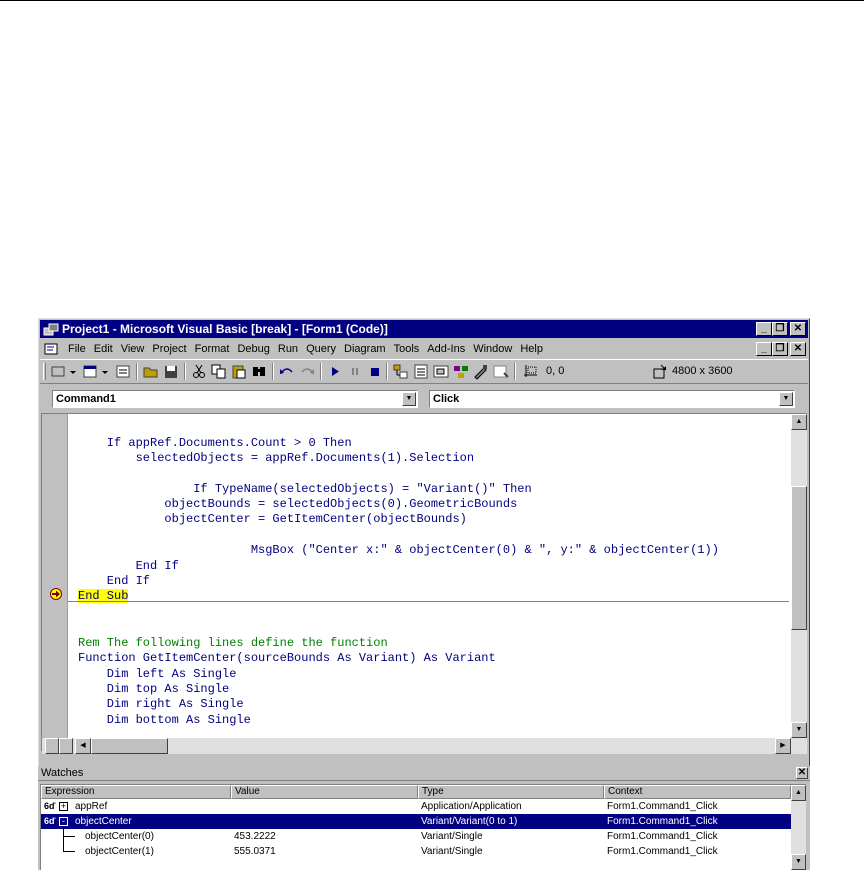 This screenshot has width=864, height=870. Describe the element at coordinates (123, 371) in the screenshot. I see `menu-editor-icon` at that location.